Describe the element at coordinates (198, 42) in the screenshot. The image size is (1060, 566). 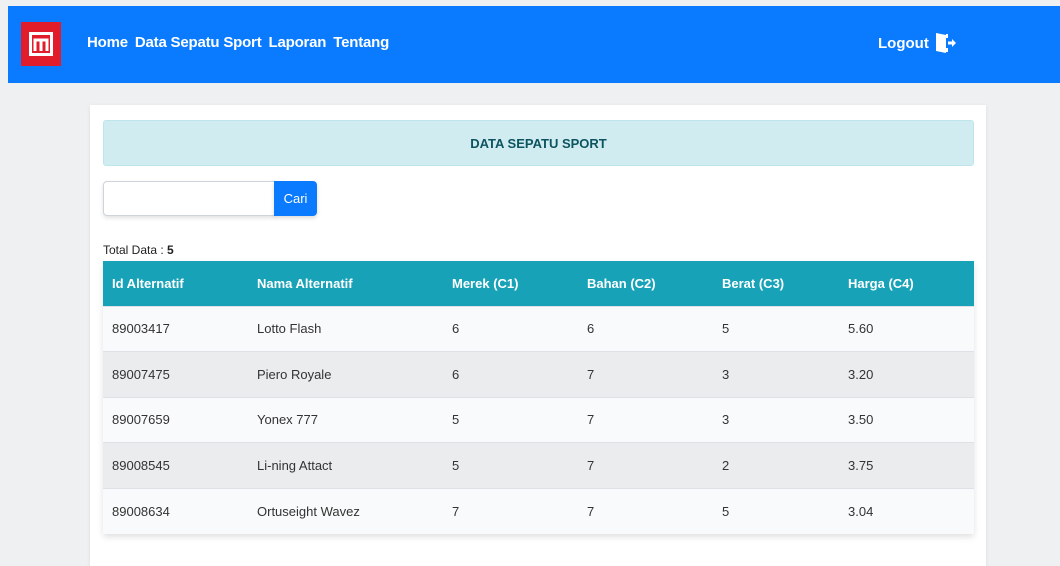
I see `nav-data-sepatu-sport: Data Sepatu Sport` at that location.